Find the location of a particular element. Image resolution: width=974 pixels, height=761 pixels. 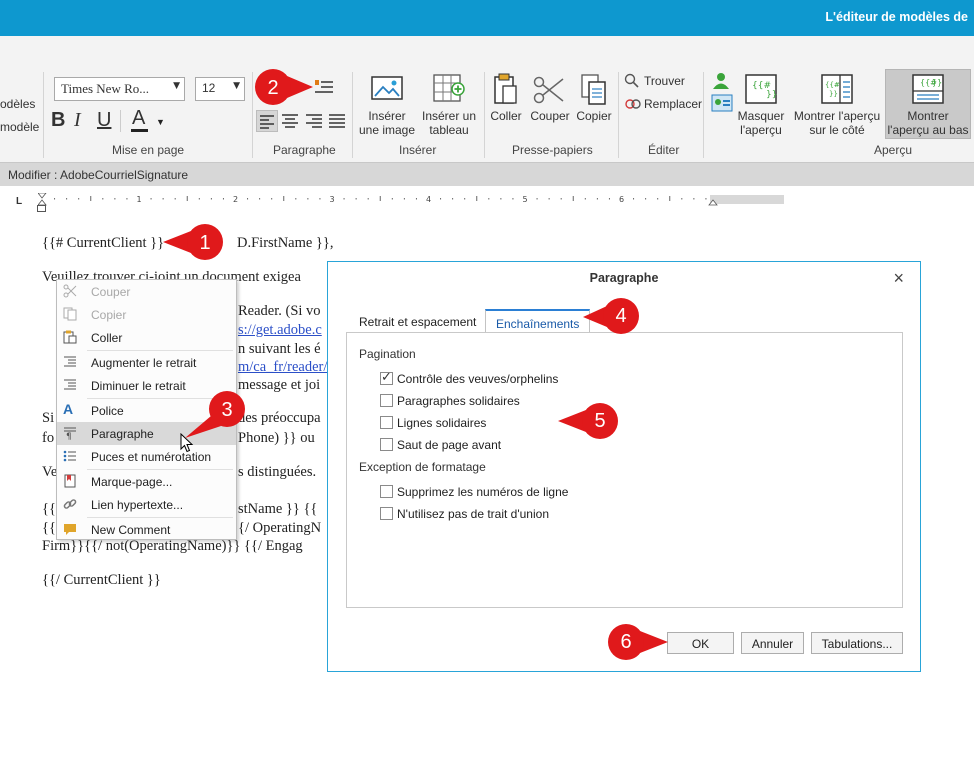

find-button: Trouver is located at coordinates (664, 81).